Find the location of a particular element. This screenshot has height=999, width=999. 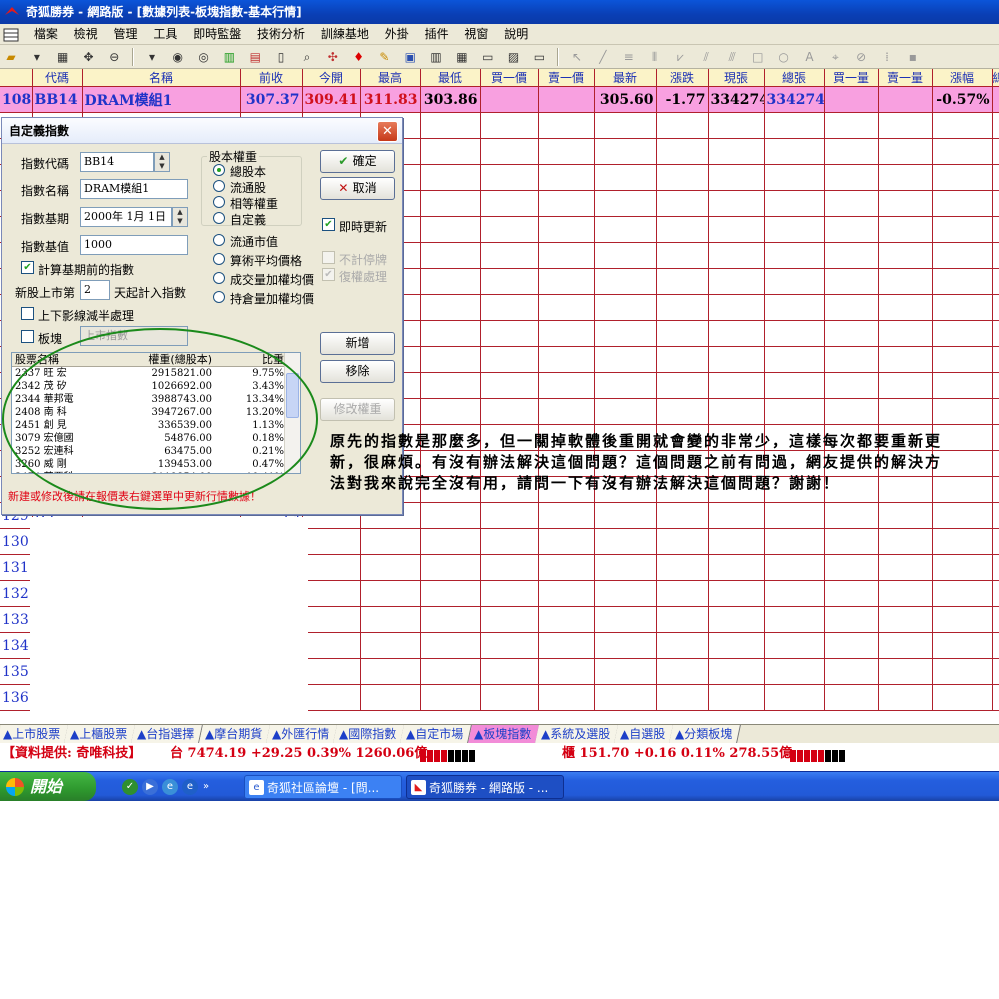

tab-8: ▲系統及選股 is located at coordinates (577, 734).